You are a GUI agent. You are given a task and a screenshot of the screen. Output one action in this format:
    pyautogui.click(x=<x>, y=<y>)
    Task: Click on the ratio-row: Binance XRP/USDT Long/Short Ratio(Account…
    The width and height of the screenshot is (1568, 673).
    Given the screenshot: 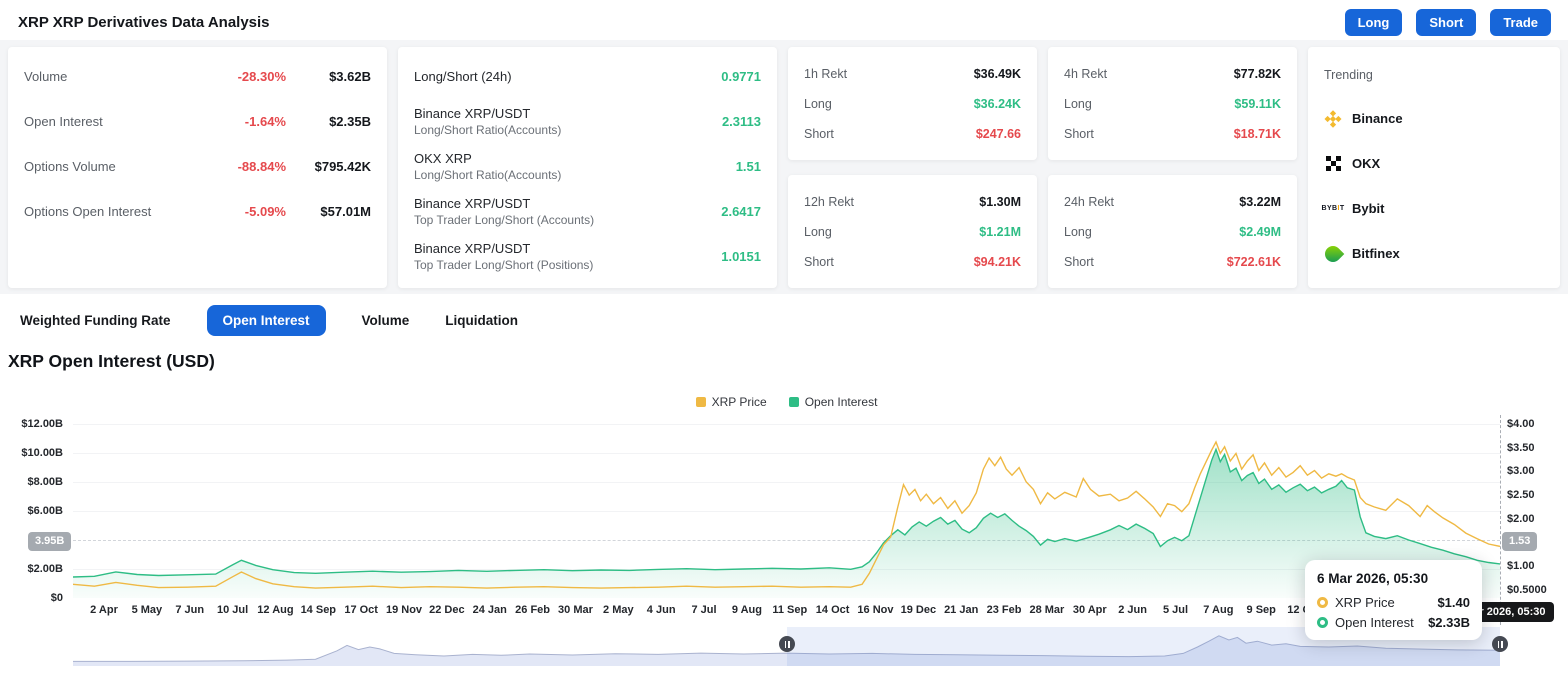 What is the action you would take?
    pyautogui.click(x=587, y=121)
    